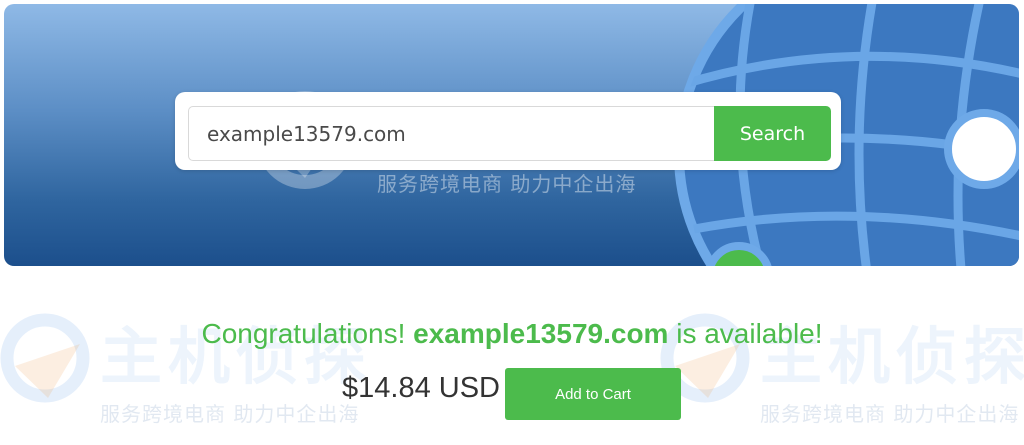  I want to click on add-to-cart-button: Add to Cart, so click(593, 394).